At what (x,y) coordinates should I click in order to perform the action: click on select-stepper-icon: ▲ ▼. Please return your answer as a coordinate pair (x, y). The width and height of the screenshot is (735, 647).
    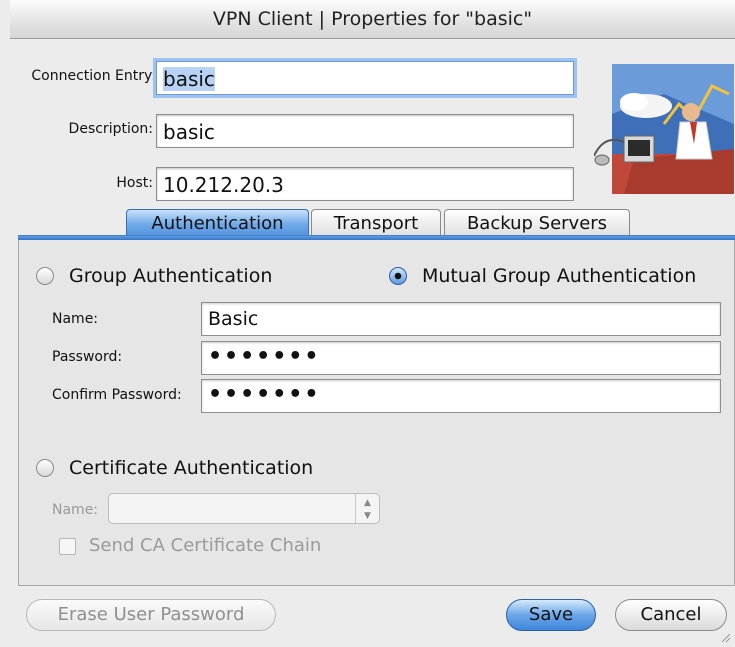
    Looking at the image, I should click on (367, 508).